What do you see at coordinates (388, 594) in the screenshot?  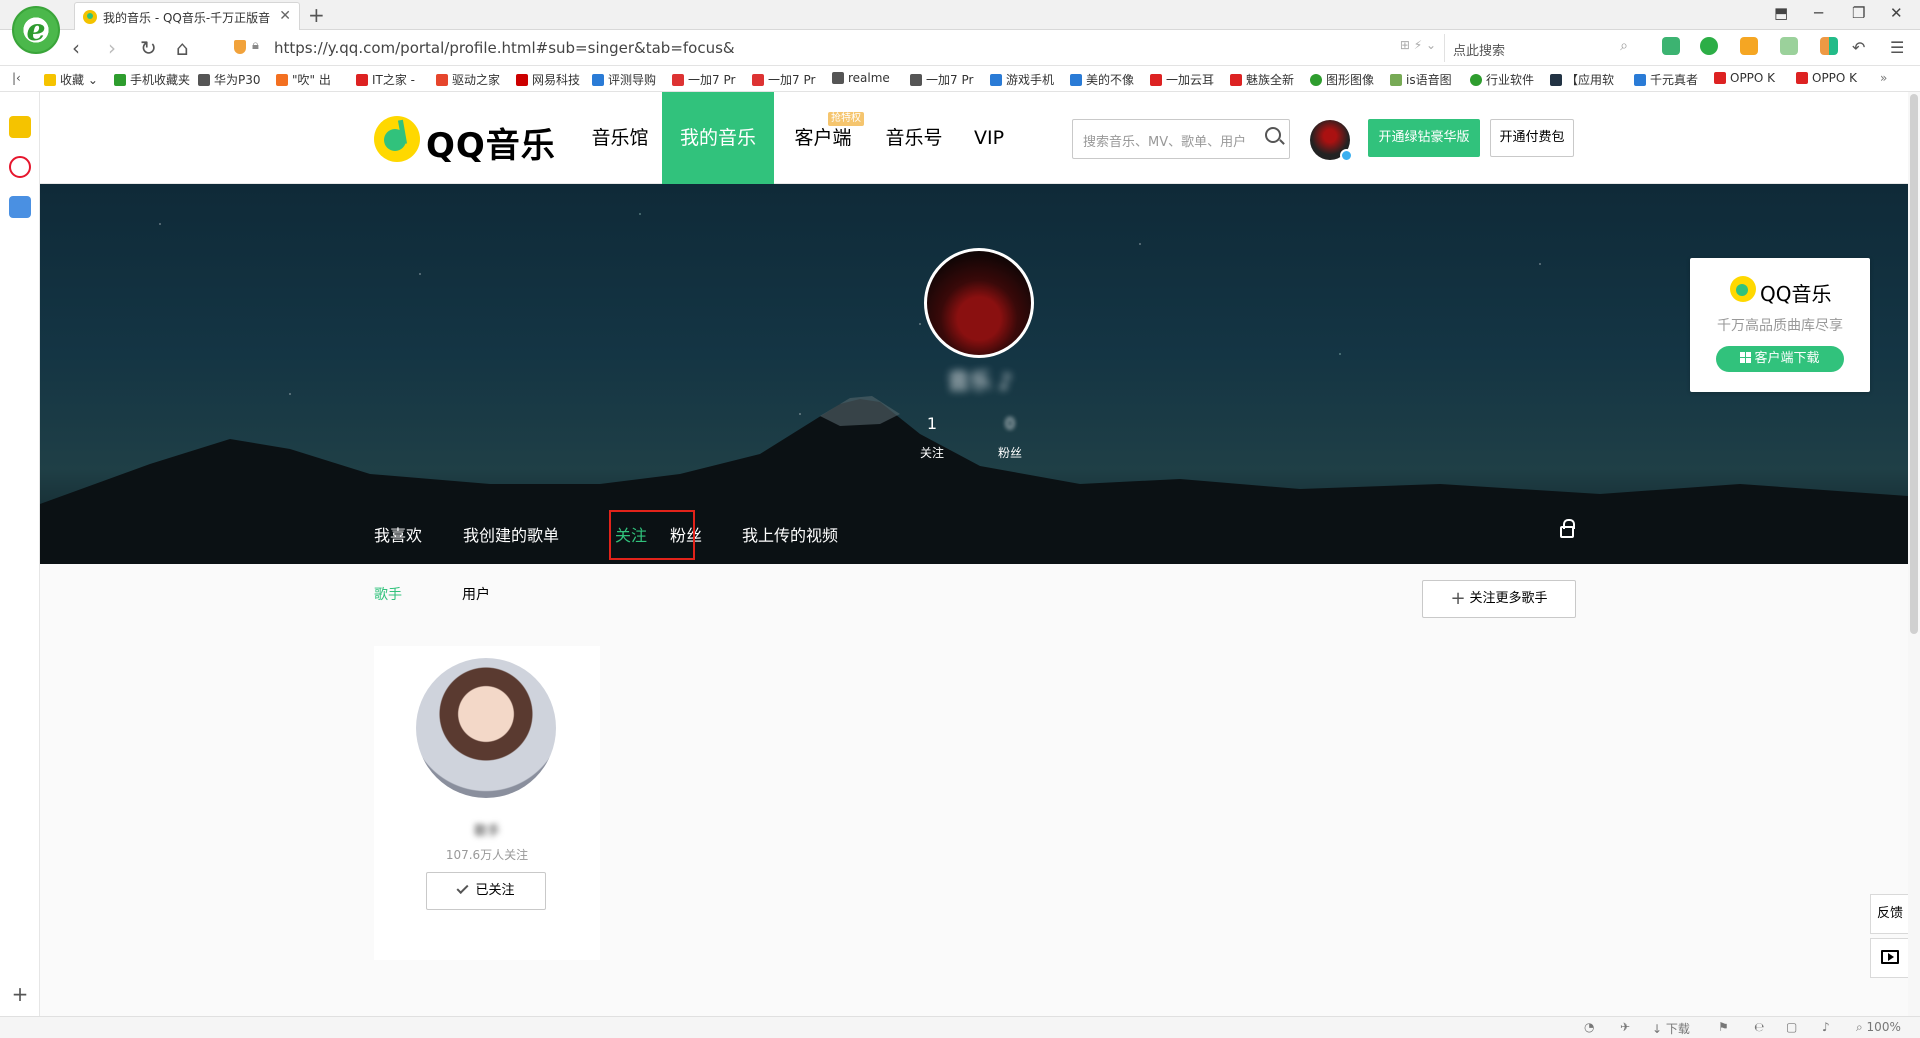 I see `tab-singers: 歌手` at bounding box center [388, 594].